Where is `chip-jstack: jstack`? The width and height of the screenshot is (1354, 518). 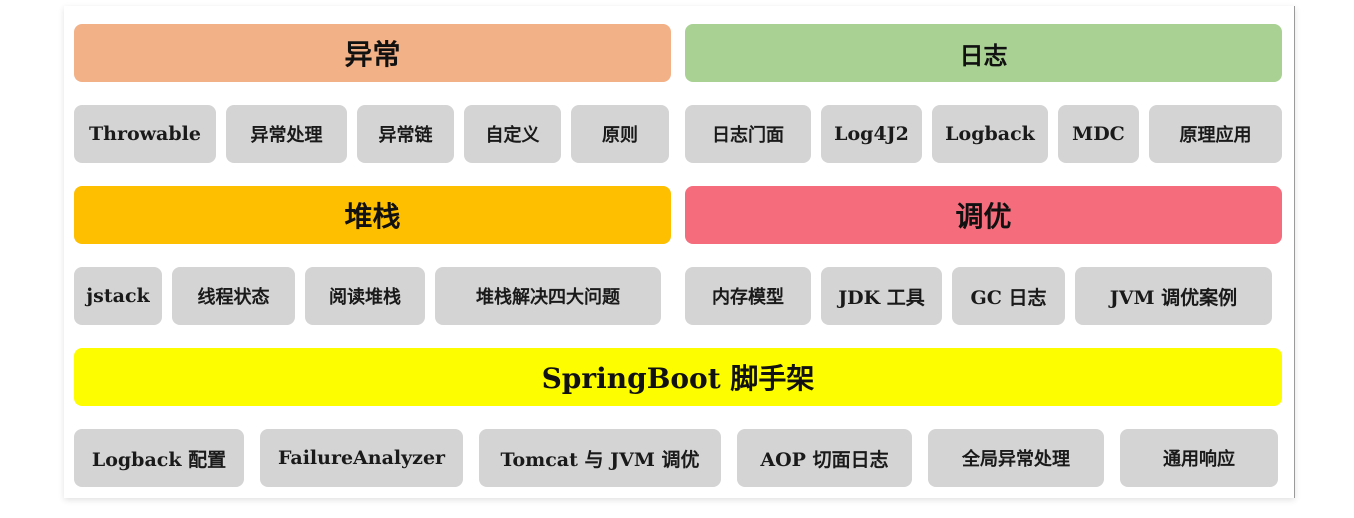 chip-jstack: jstack is located at coordinates (118, 296).